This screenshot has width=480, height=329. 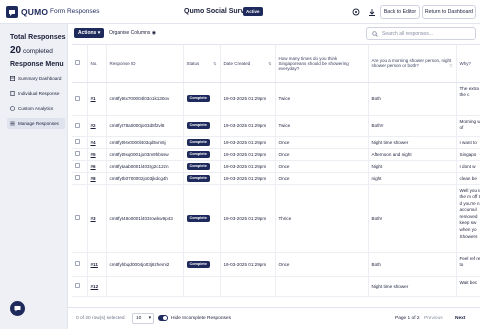 I want to click on rows-selected-count: 0 of 20 row(s) selected, so click(x=100, y=318).